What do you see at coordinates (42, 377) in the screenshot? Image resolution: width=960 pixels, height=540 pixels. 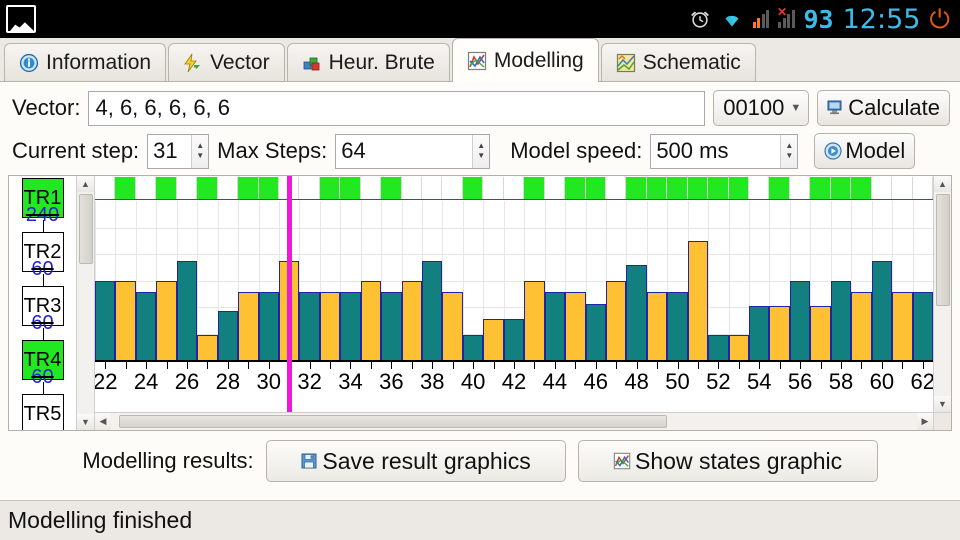 I see `schematic-block-tr4-value: 60` at bounding box center [42, 377].